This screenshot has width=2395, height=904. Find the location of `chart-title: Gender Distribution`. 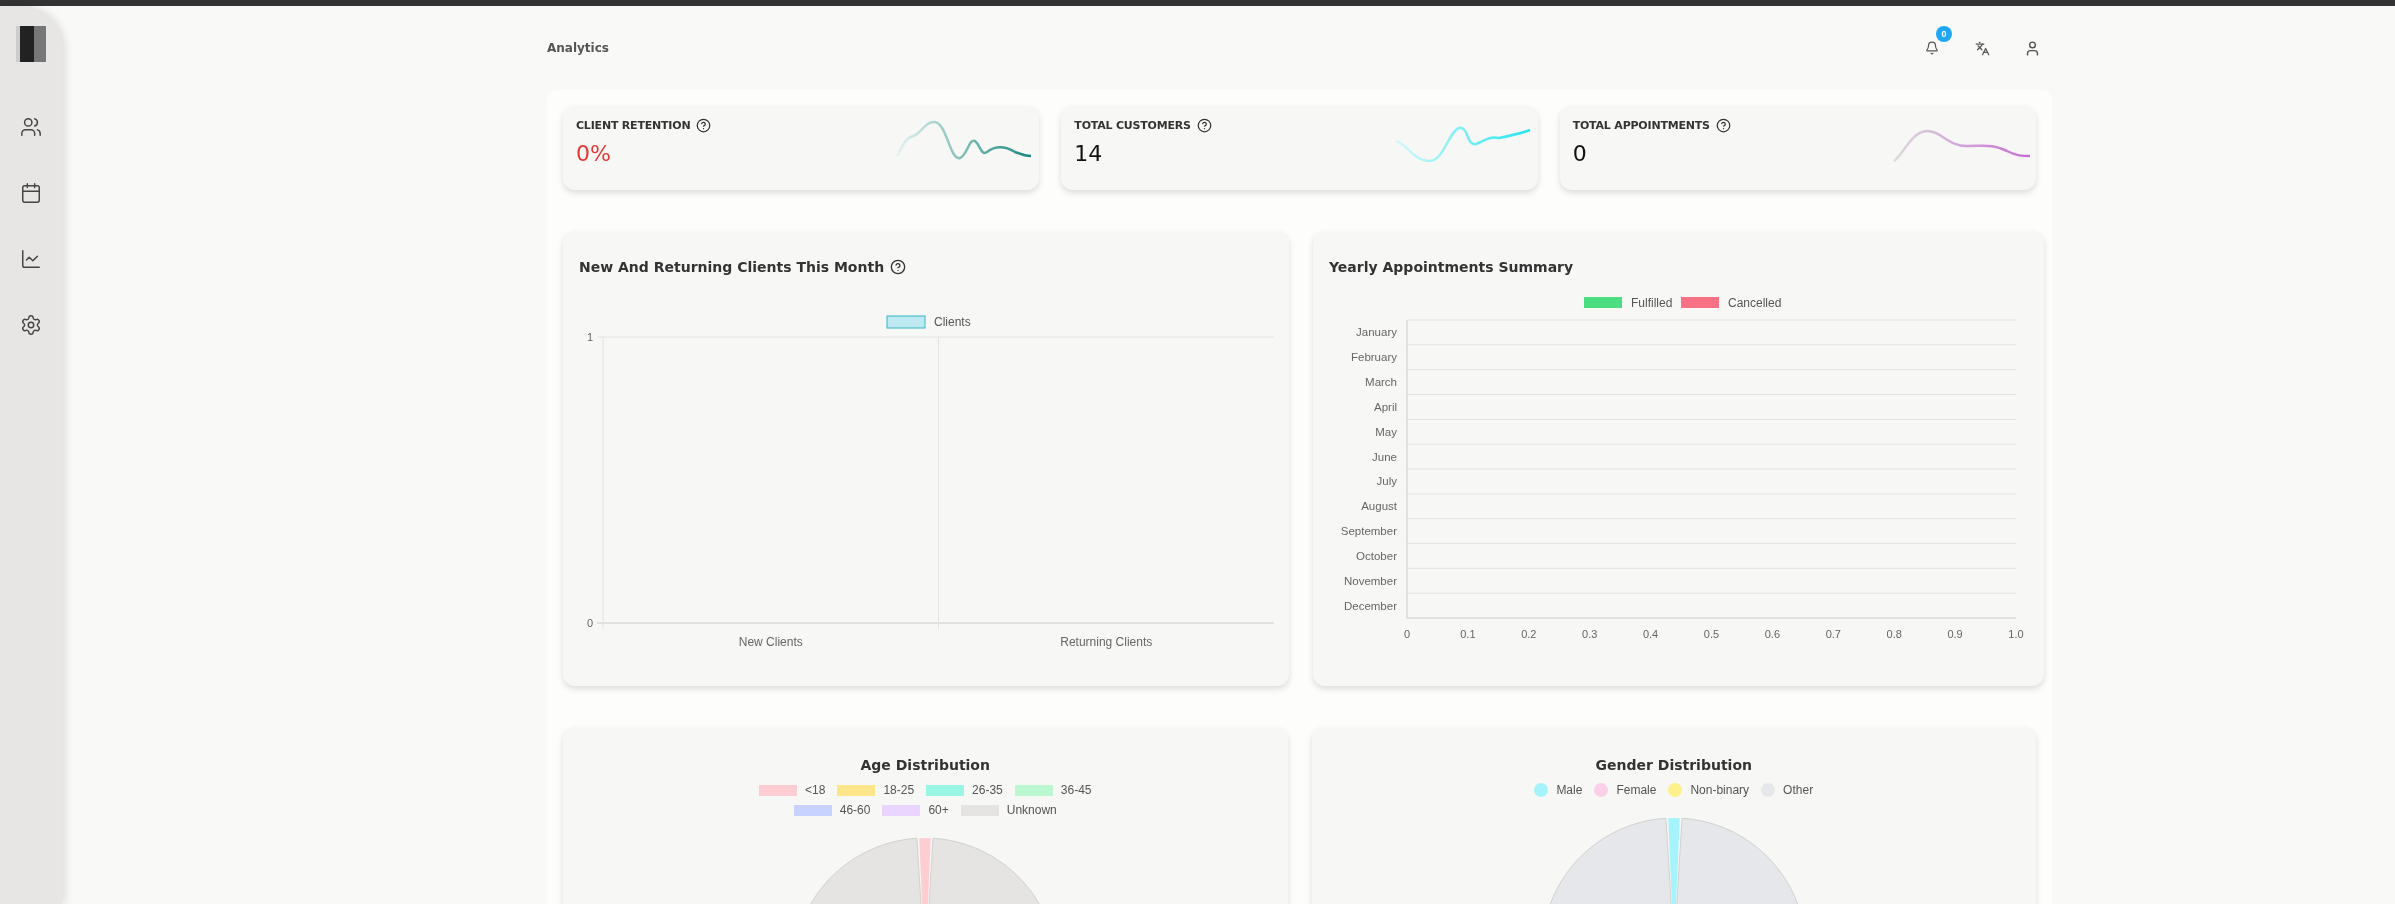

chart-title: Gender Distribution is located at coordinates (1673, 765).